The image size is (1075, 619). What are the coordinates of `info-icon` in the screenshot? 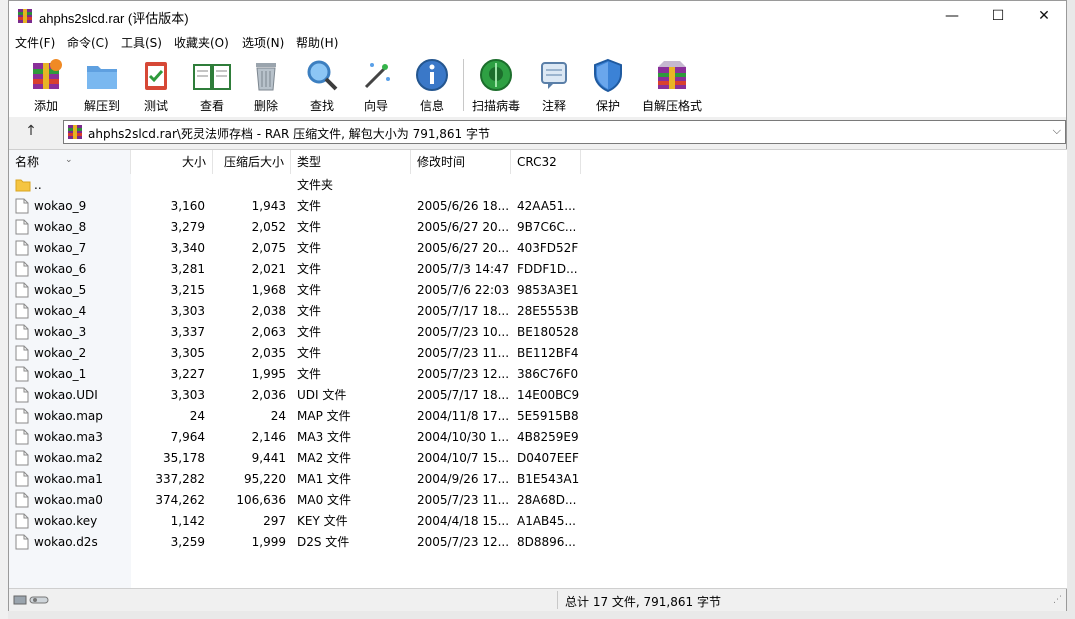 It's located at (432, 75).